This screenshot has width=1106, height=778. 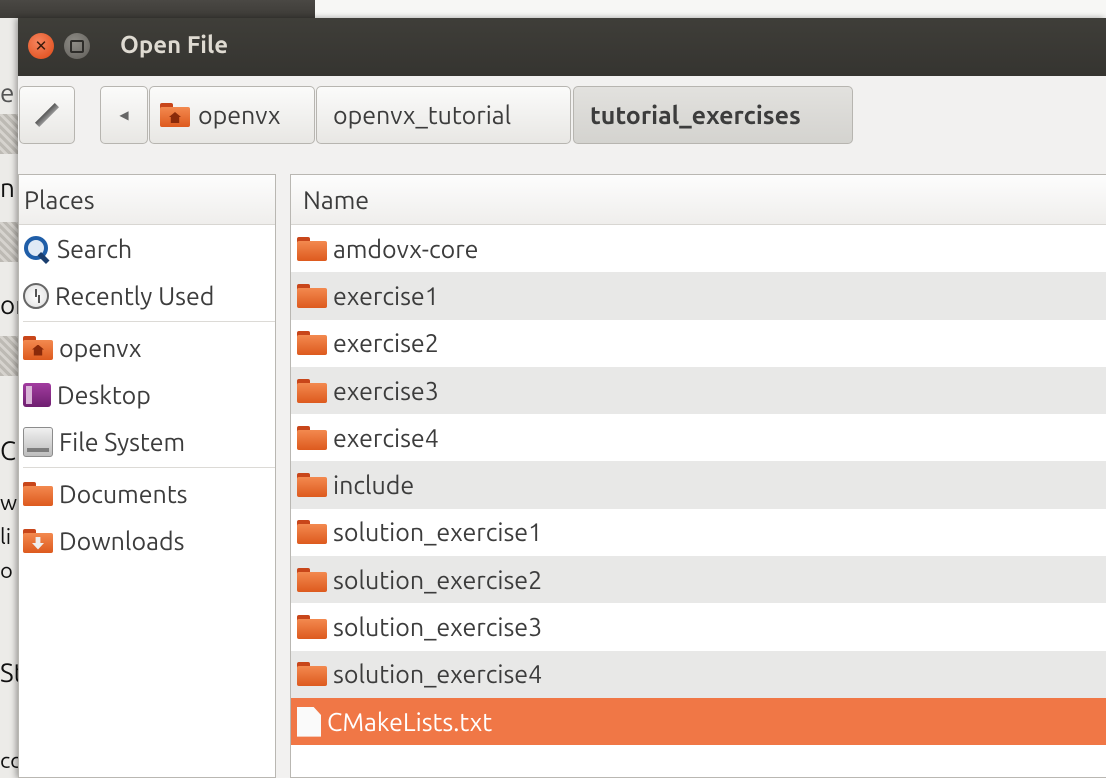 What do you see at coordinates (386, 343) in the screenshot?
I see `file-name: exercise2` at bounding box center [386, 343].